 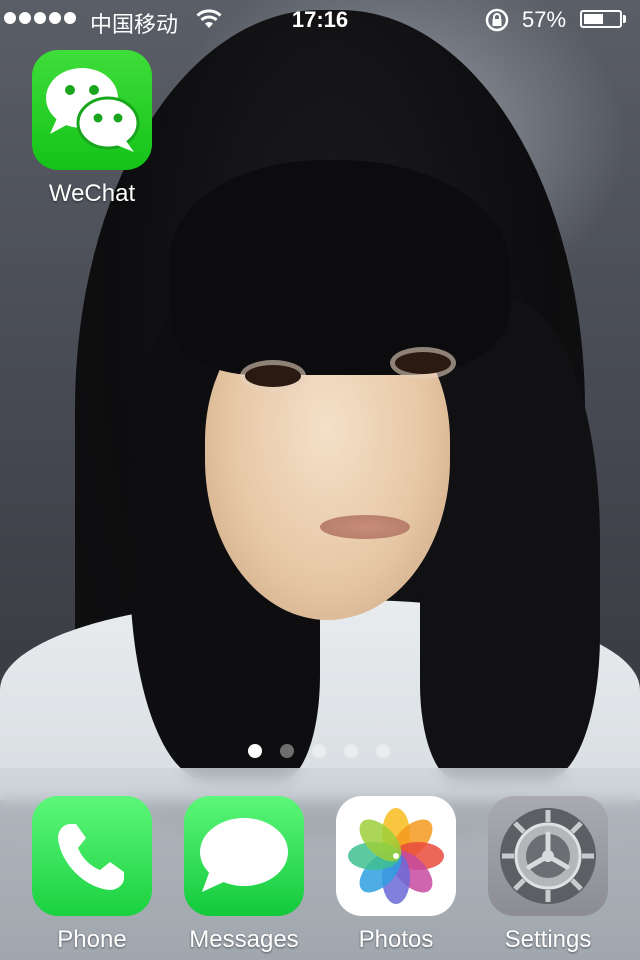 I want to click on orientation-lock-icon, so click(x=497, y=23).